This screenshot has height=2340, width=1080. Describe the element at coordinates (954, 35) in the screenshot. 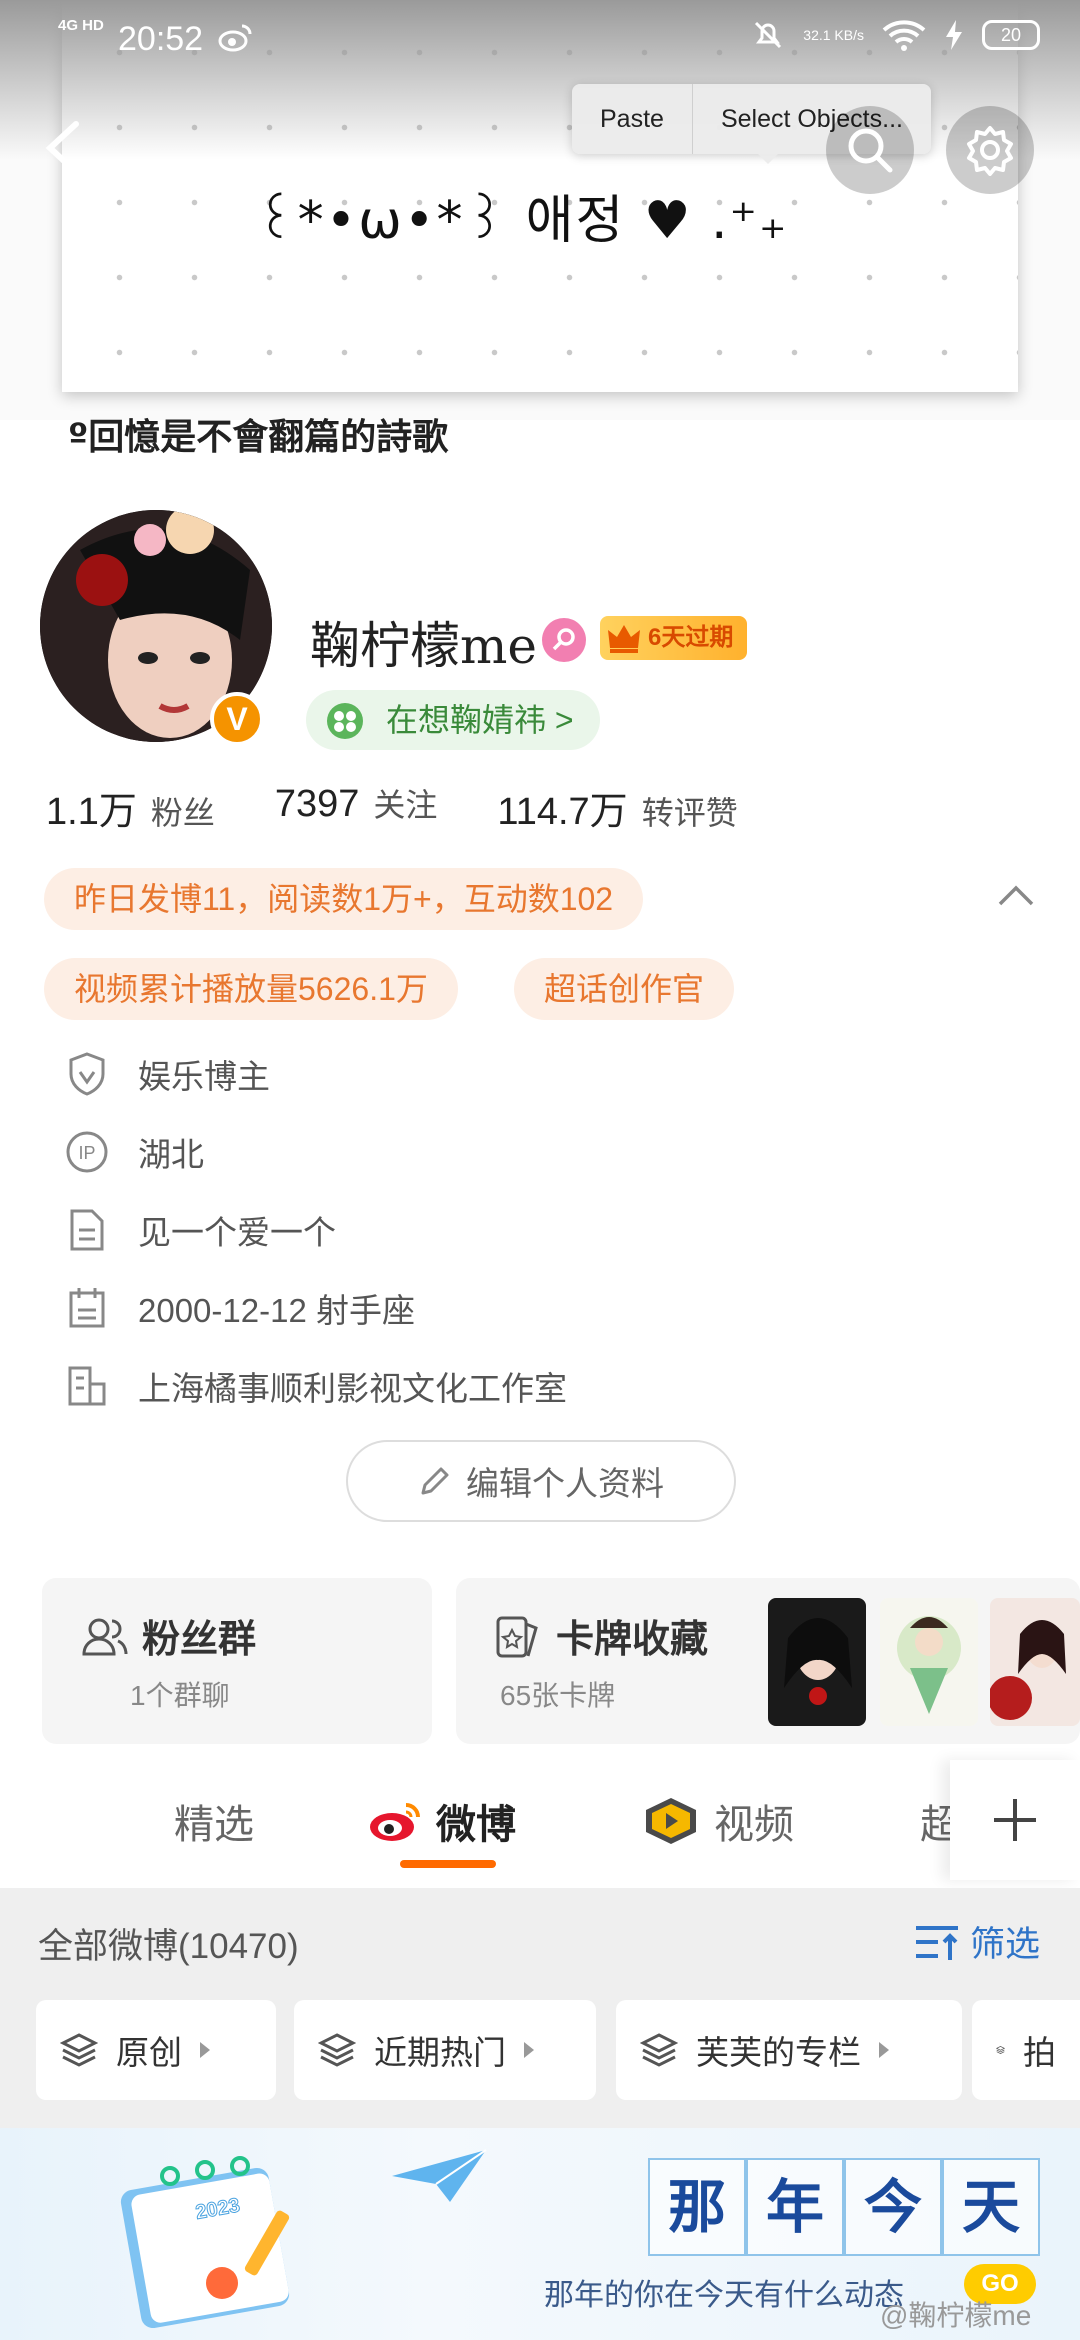

I see `charging-icon` at that location.